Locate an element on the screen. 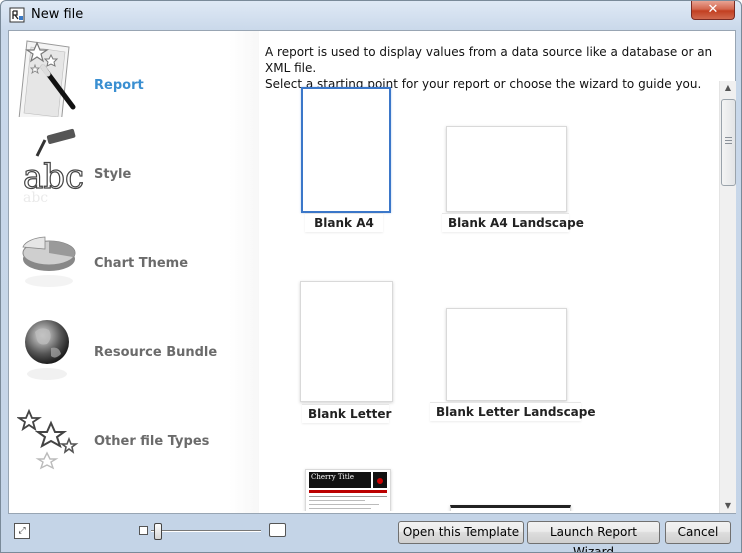  template-thumbnail: Cherry Title is located at coordinates (348, 490).